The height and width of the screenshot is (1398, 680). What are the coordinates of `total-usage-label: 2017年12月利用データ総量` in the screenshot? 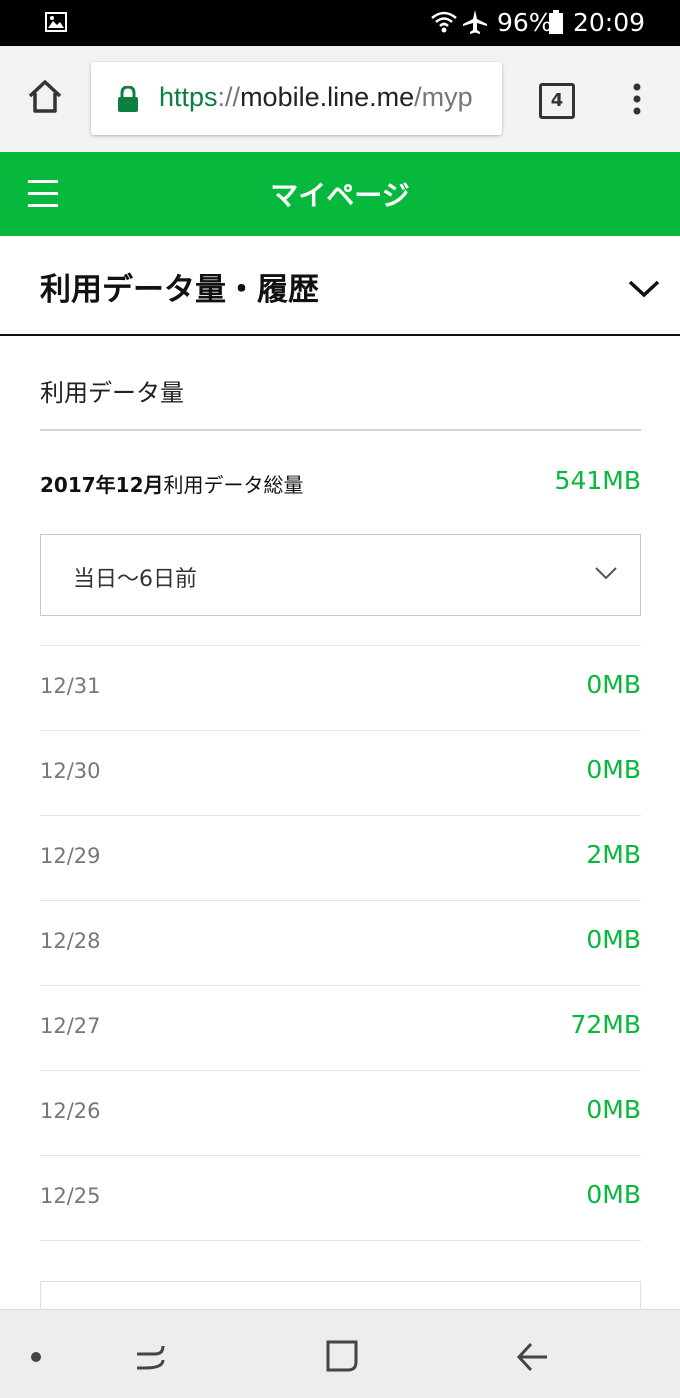 It's located at (172, 483).